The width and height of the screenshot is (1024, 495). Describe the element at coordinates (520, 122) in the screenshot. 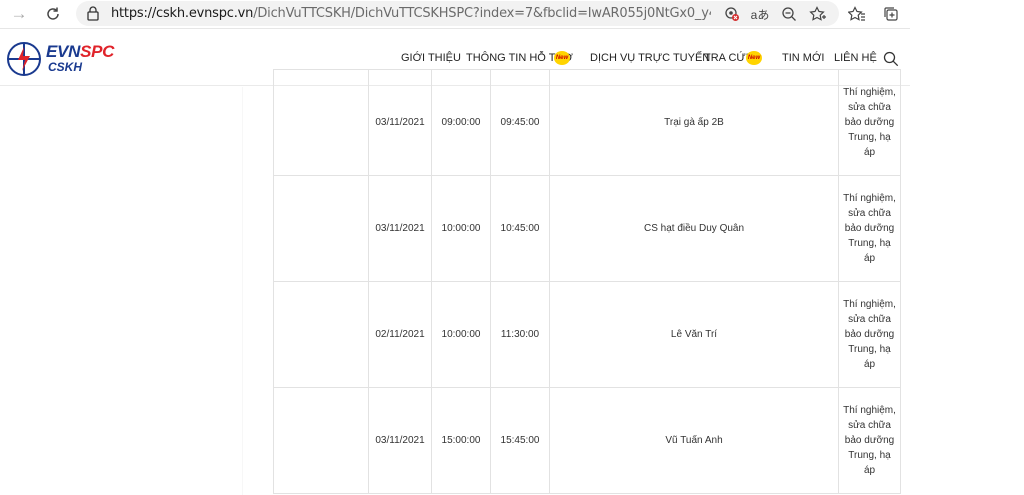

I see `end-time-cell: 09:45:00` at that location.